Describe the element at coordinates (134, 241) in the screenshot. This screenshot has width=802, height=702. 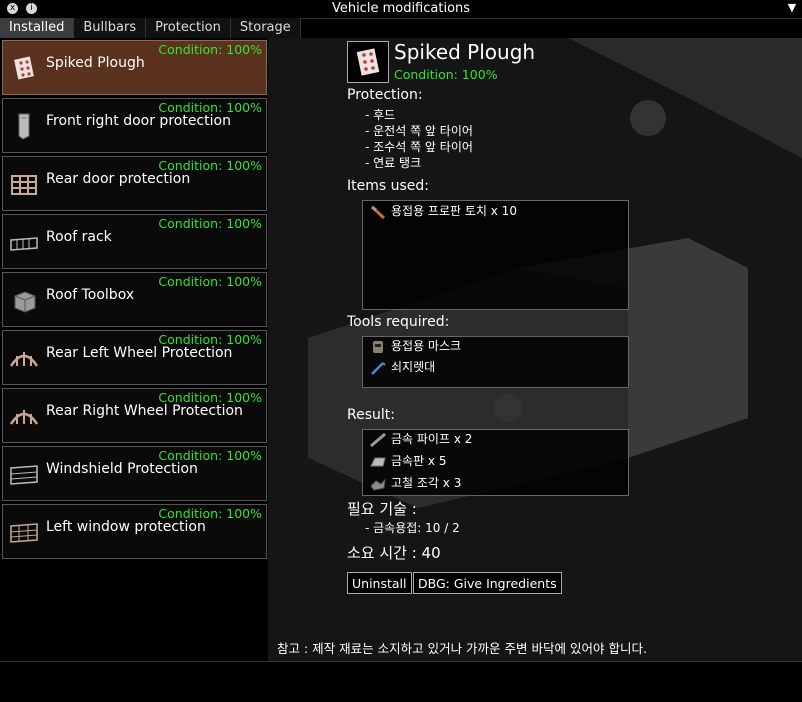
I see `mod-item-roof-rack: Condition: 100% Roof rack` at that location.